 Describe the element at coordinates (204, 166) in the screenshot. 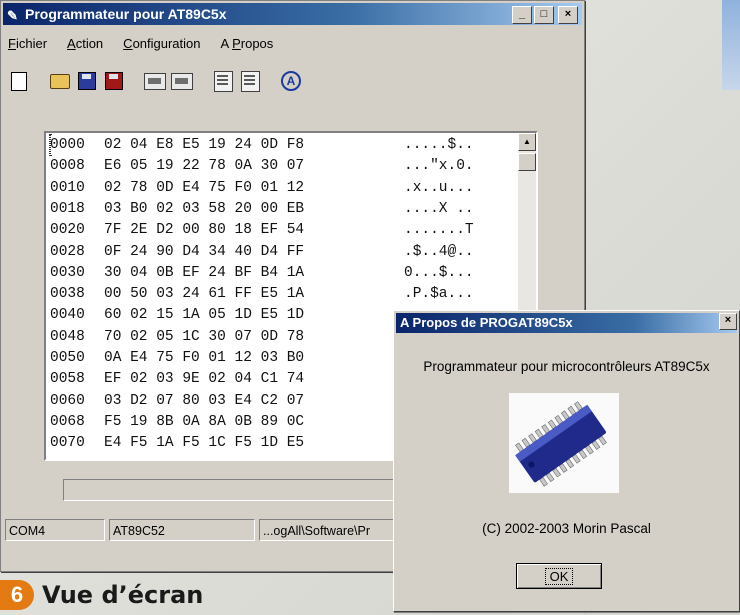

I see `hex-bytes: E6 05 19 22 78 0A 30 07` at that location.